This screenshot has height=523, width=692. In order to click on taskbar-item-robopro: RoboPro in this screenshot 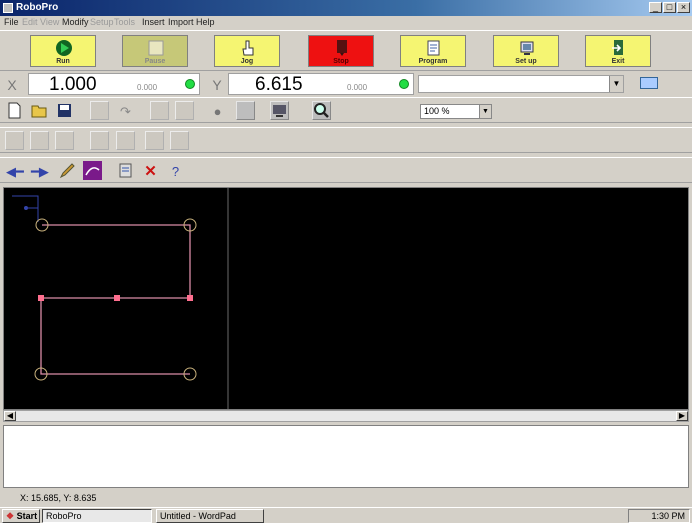, I will do `click(97, 516)`.